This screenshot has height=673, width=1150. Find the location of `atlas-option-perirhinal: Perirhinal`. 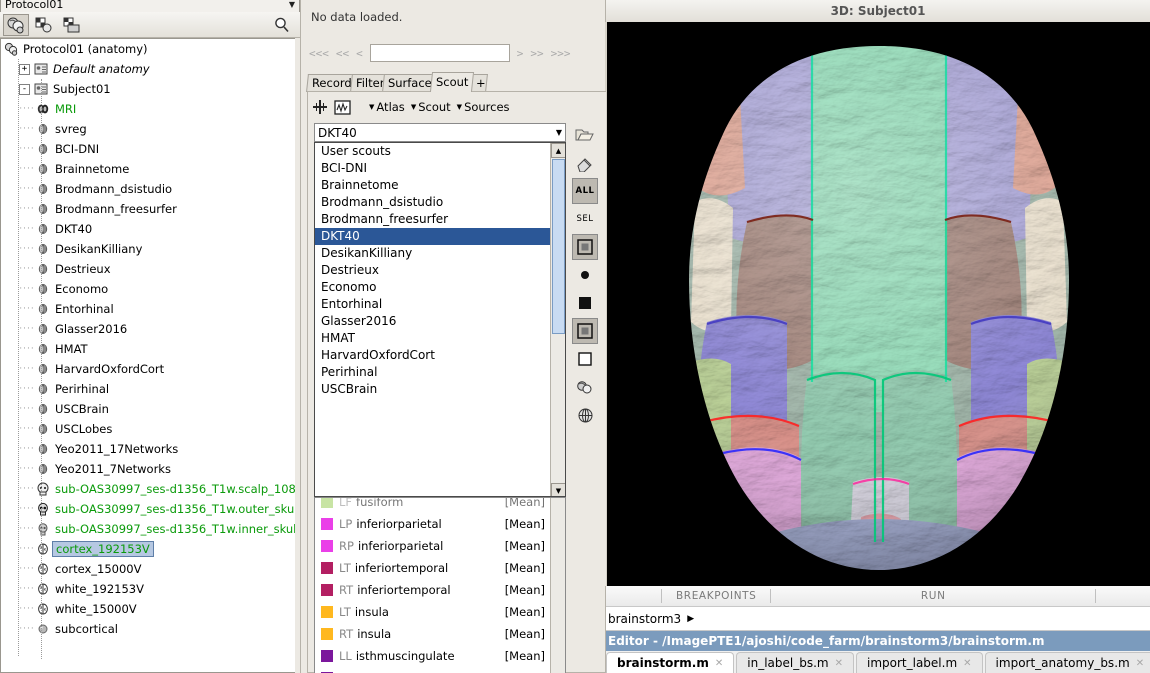

atlas-option-perirhinal: Perirhinal is located at coordinates (440, 372).